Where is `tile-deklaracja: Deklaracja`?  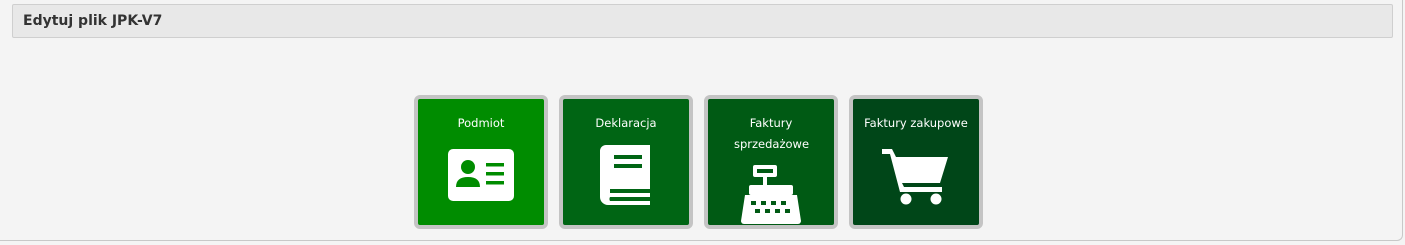
tile-deklaracja: Deklaracja is located at coordinates (626, 162).